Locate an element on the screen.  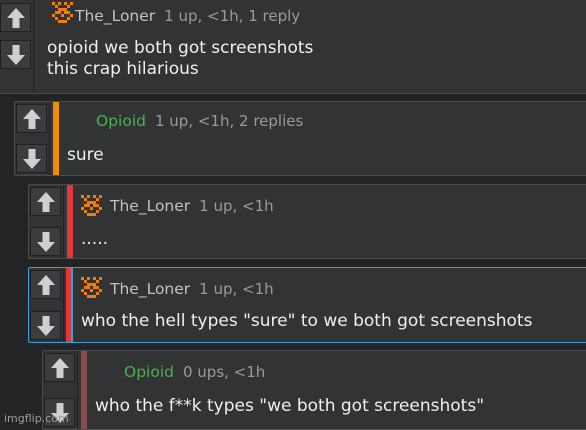
comment-meta: 0 ups, <1h is located at coordinates (224, 372).